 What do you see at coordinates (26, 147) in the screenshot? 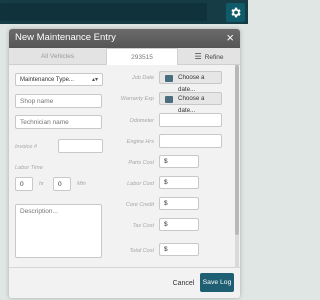
I see `invoice-label: Invoice #` at bounding box center [26, 147].